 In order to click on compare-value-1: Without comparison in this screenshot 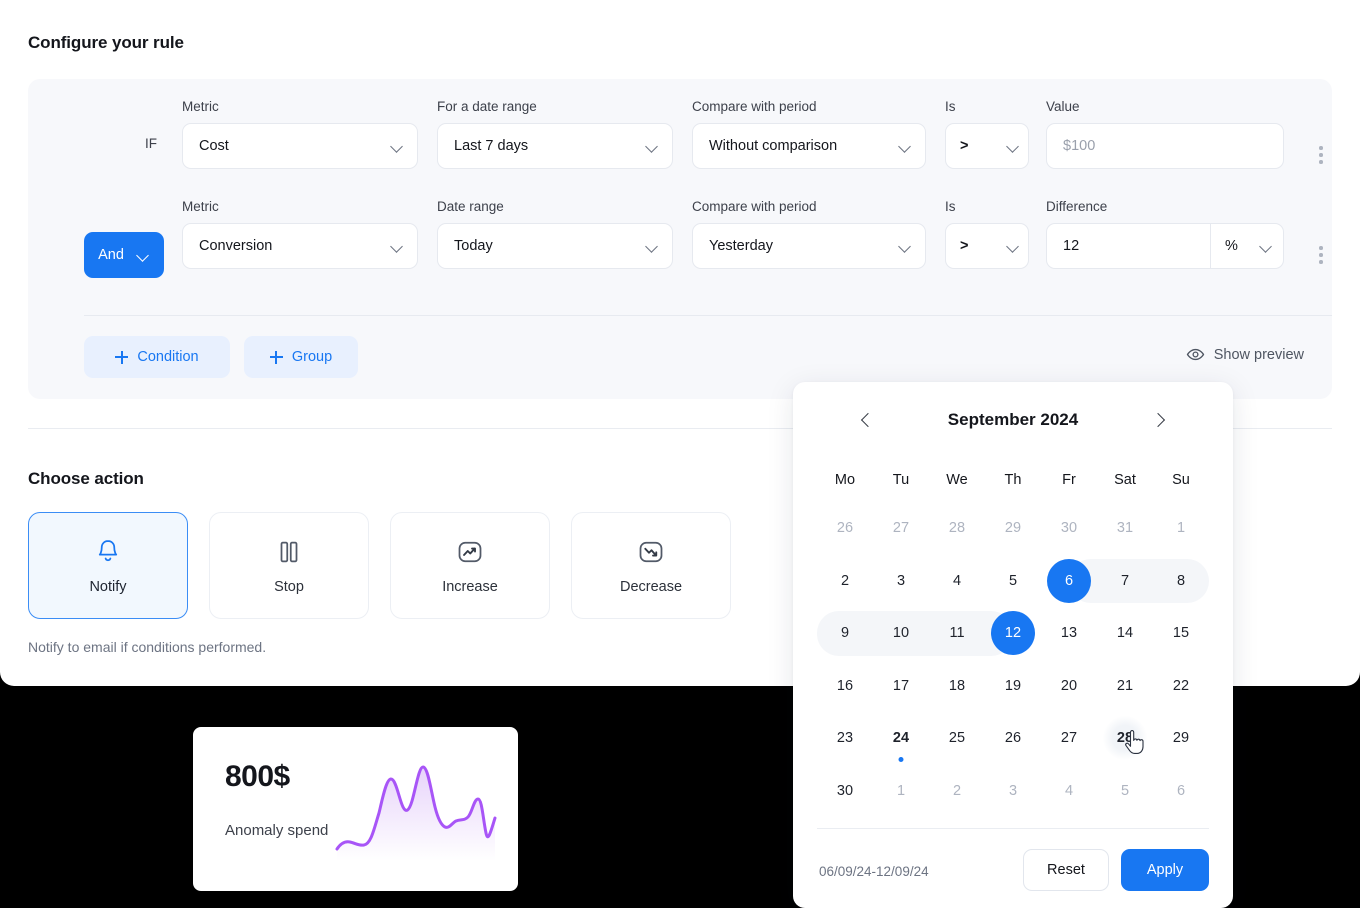, I will do `click(773, 146)`.